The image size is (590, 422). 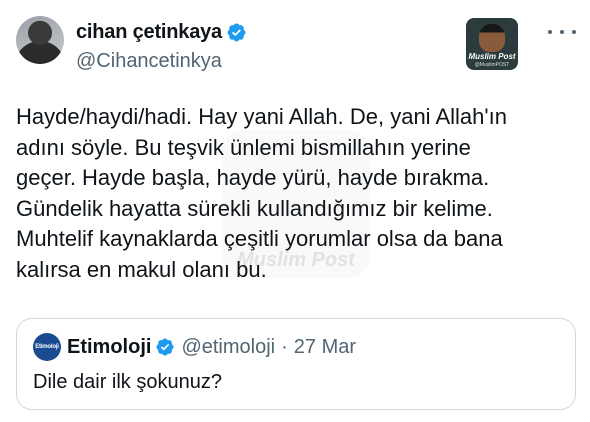 I want to click on quoted-avatar: Etimoloji, so click(x=47, y=347).